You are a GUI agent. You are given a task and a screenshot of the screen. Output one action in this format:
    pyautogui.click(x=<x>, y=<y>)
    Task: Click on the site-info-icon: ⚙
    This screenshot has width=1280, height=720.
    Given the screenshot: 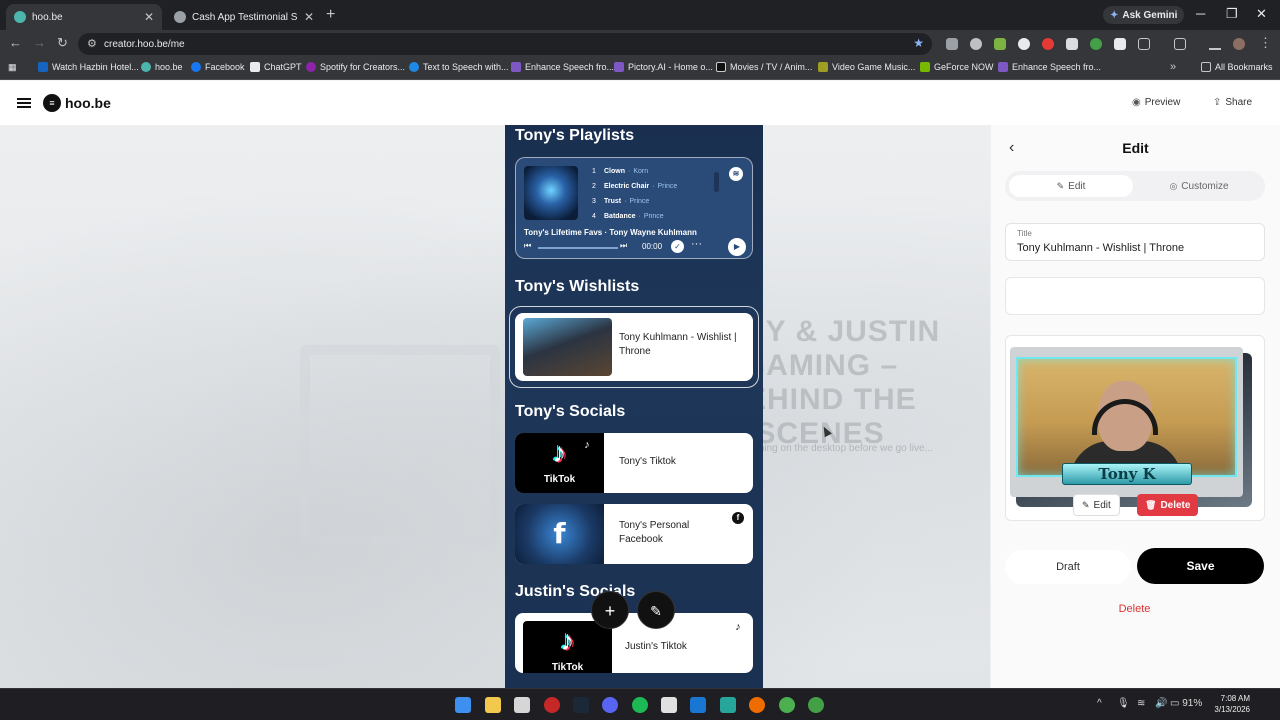 What is the action you would take?
    pyautogui.click(x=92, y=43)
    